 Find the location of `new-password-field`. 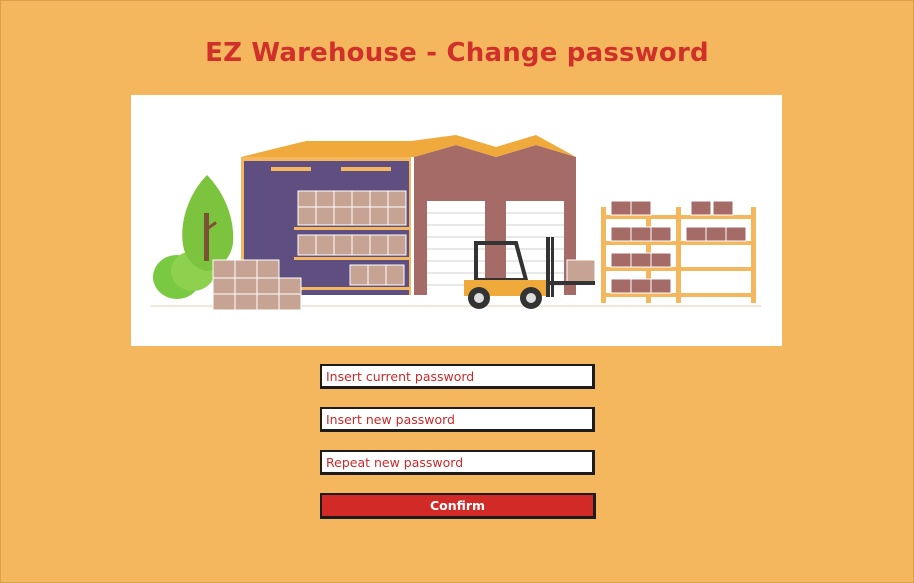

new-password-field is located at coordinates (457, 419).